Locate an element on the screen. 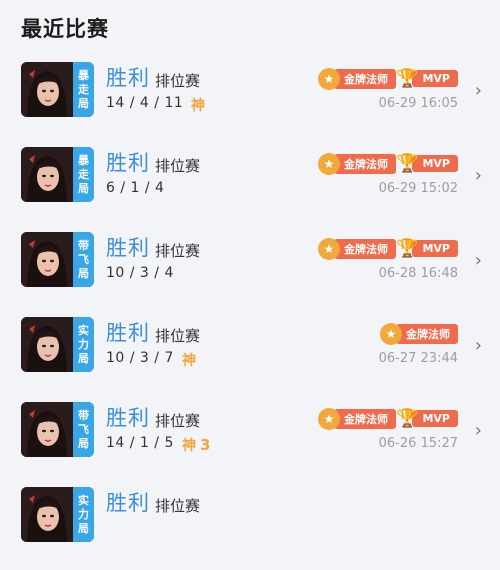 Image resolution: width=500 pixels, height=570 pixels. match-time: 06-28 16:48 is located at coordinates (418, 273).